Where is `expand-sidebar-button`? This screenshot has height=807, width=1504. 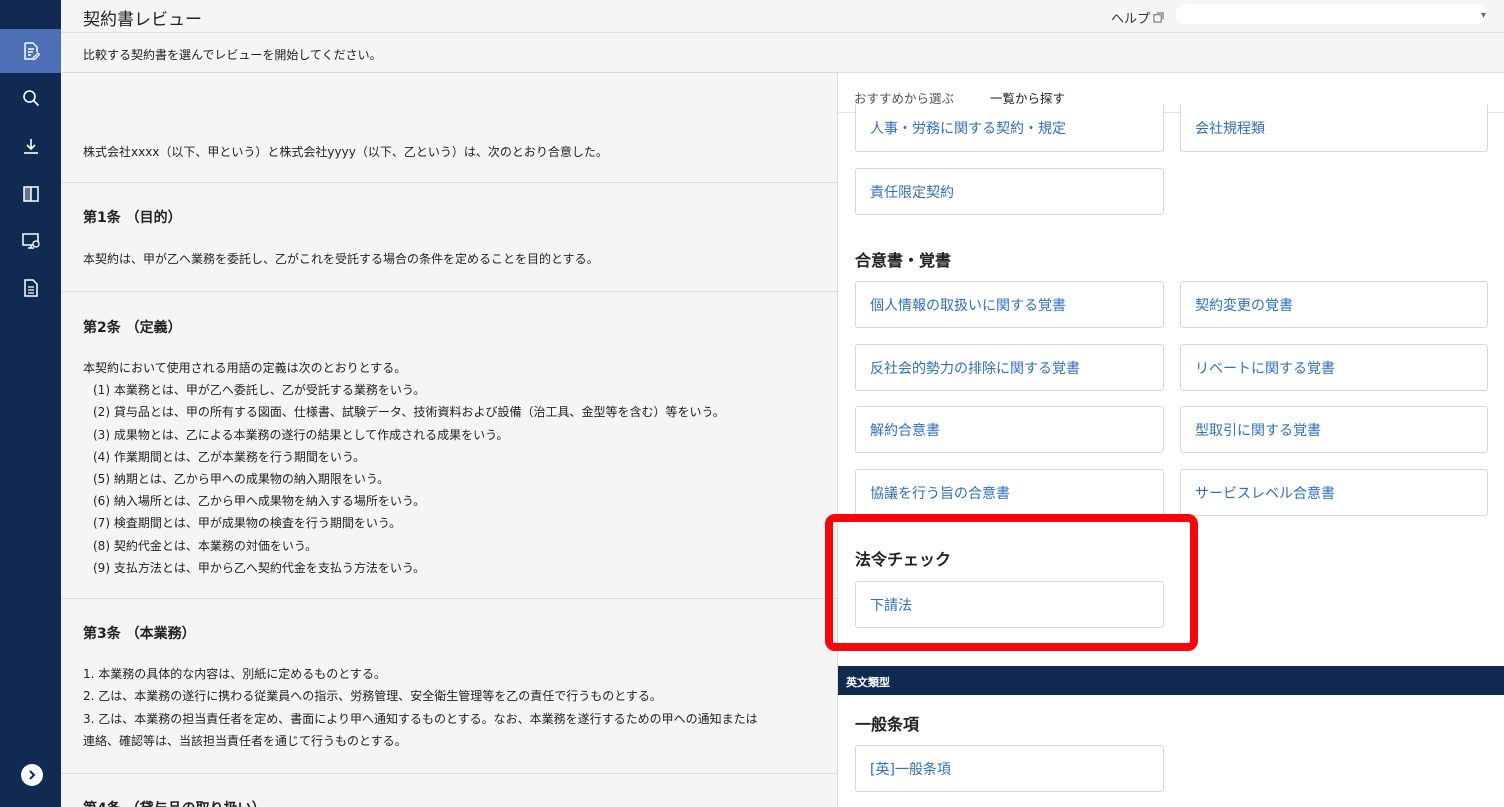
expand-sidebar-button is located at coordinates (32, 775).